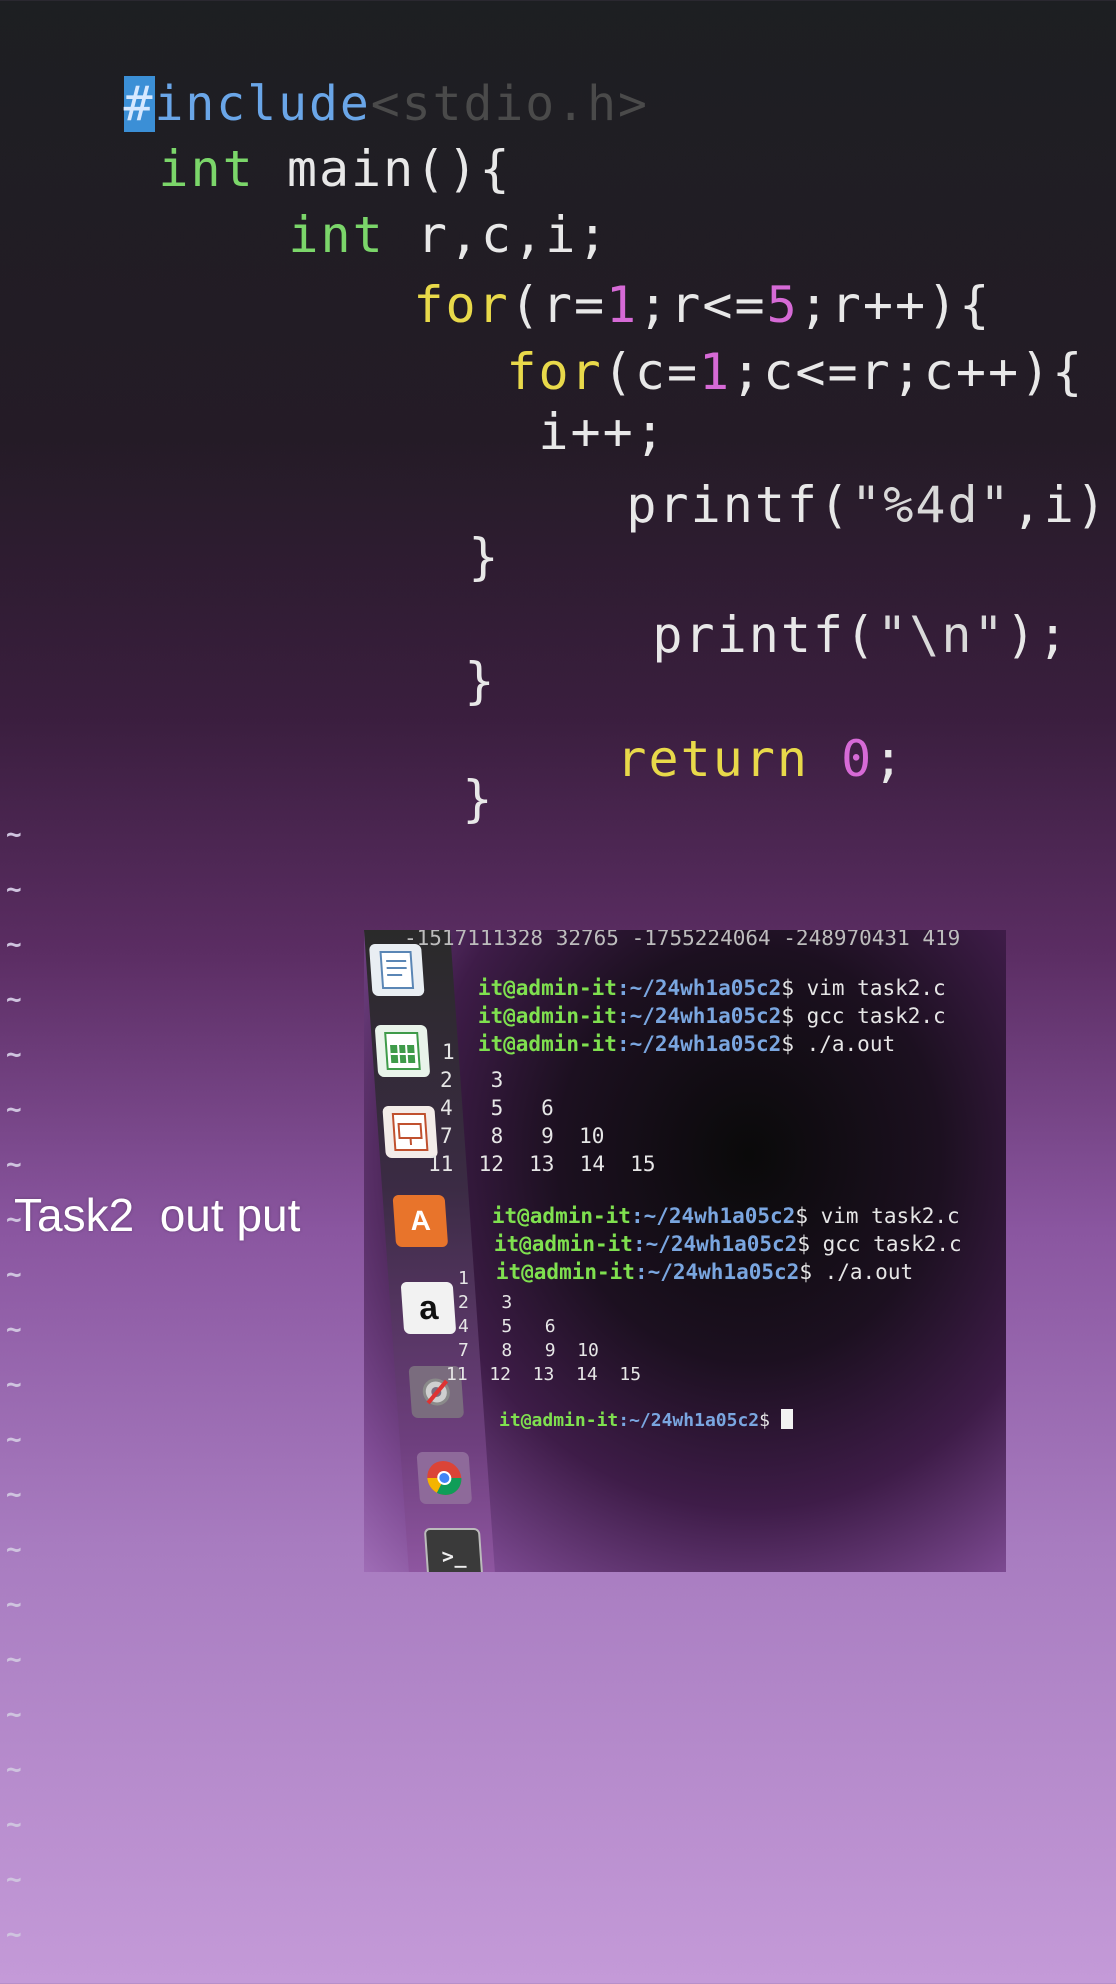 This screenshot has height=1984, width=1116. I want to click on code-line-close-main: }, so click(478, 799).